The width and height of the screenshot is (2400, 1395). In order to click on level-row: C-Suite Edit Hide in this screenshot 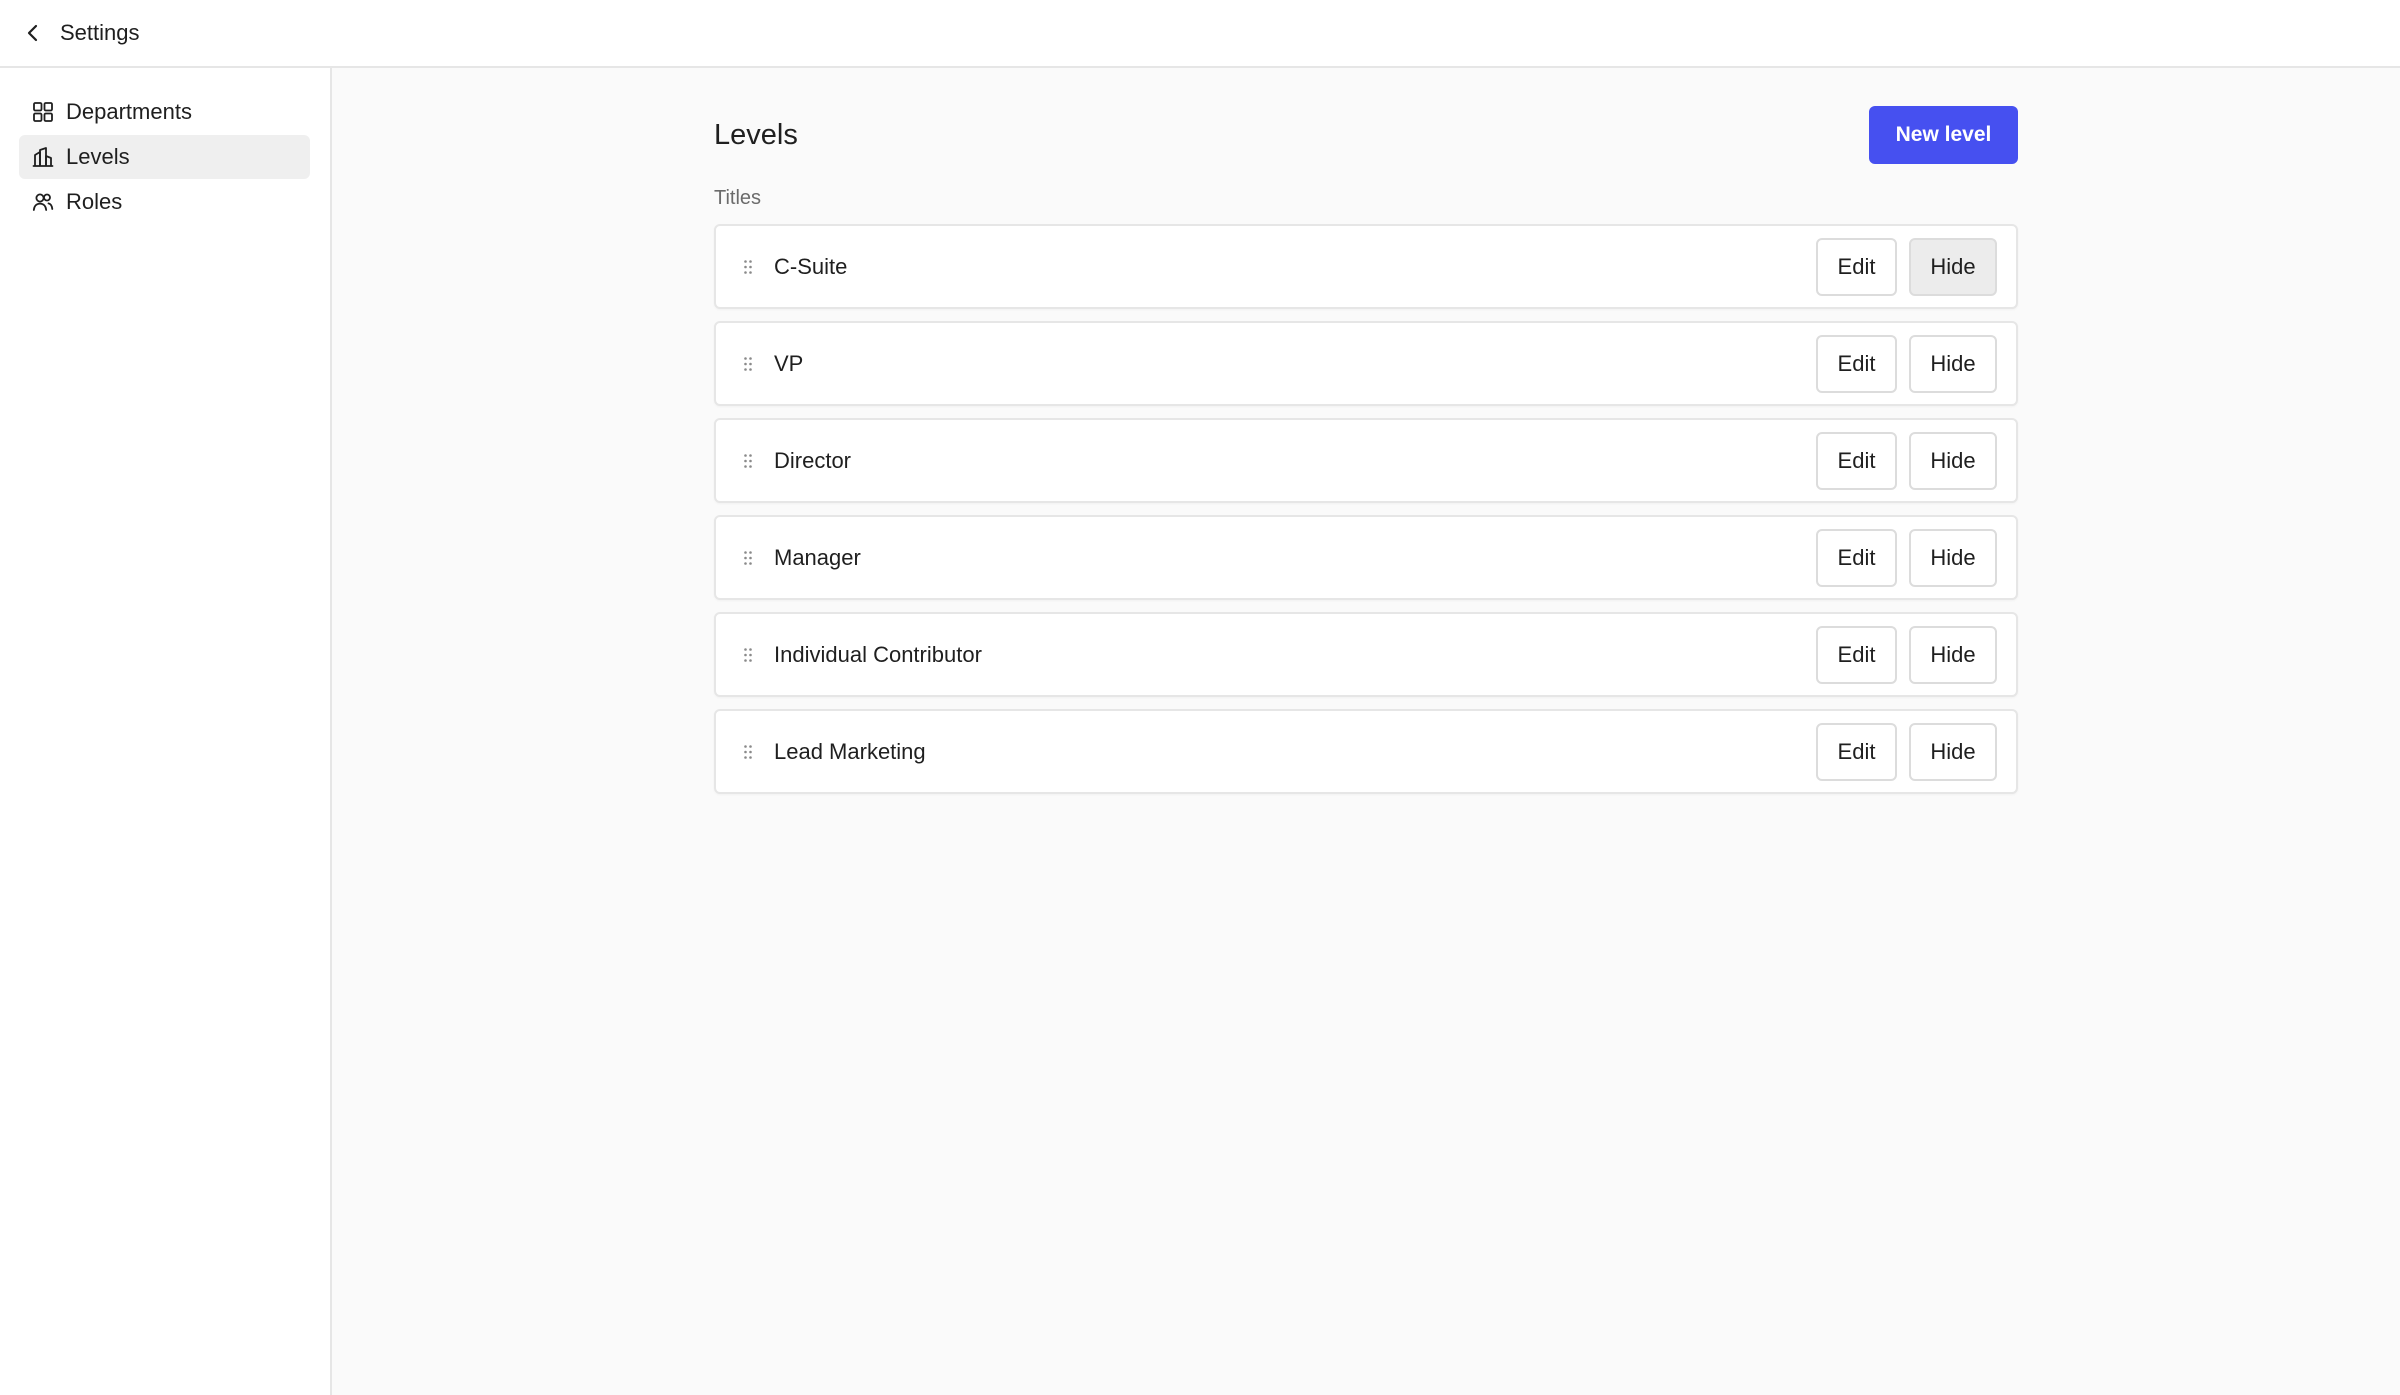, I will do `click(1366, 266)`.